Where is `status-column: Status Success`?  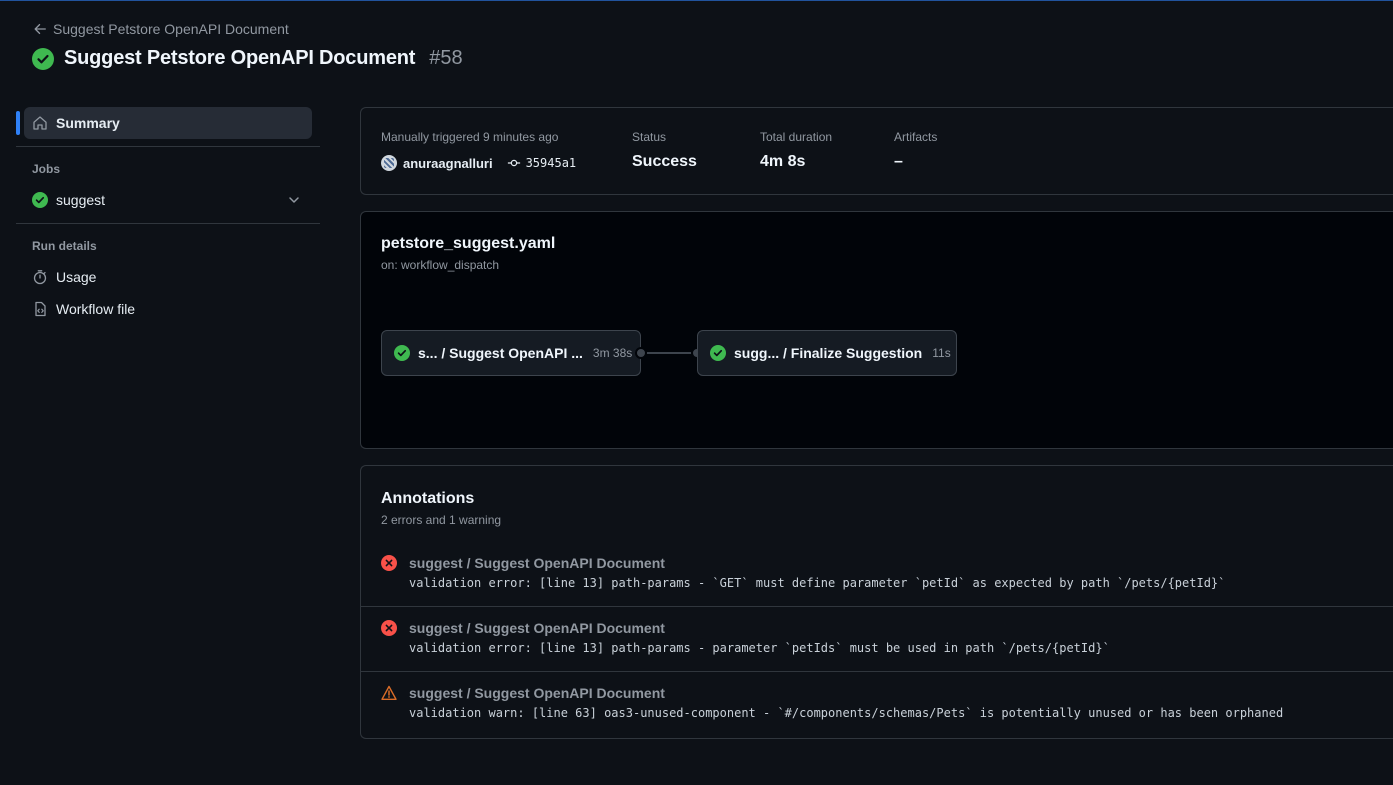 status-column: Status Success is located at coordinates (664, 150).